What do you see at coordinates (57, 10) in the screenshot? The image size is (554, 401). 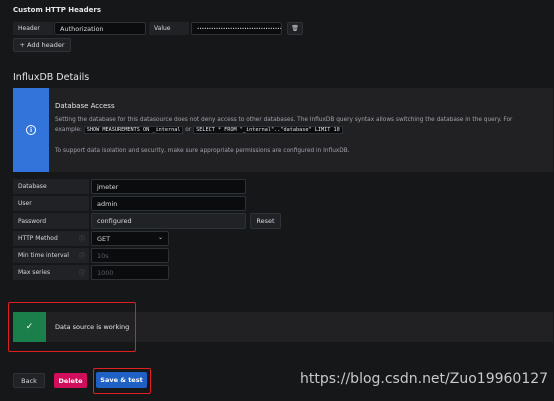 I see `custom-headers-title: Custom HTTP Headers` at bounding box center [57, 10].